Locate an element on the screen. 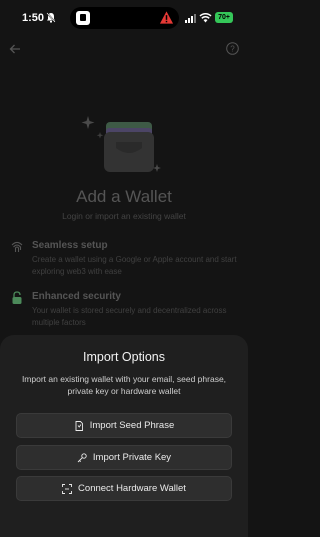 The height and width of the screenshot is (537, 320). feature-title: Enhanced security is located at coordinates (76, 296).